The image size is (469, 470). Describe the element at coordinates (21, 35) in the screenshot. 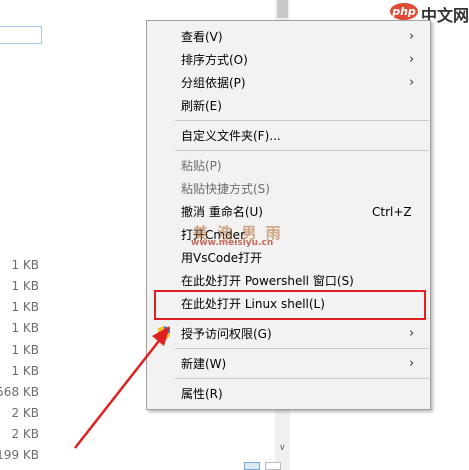

I see `search-input` at that location.